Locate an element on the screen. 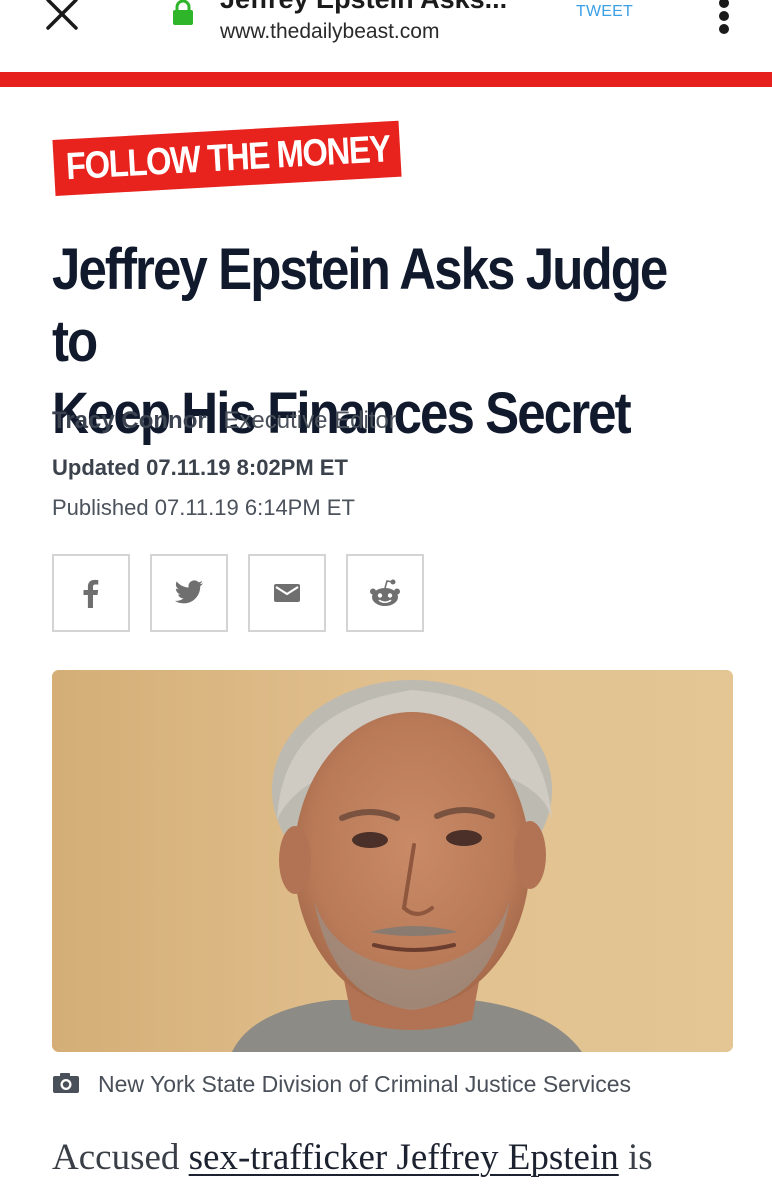  body-link-epstein: sex-trafficker Jeffrey Epstein is located at coordinates (404, 1157).